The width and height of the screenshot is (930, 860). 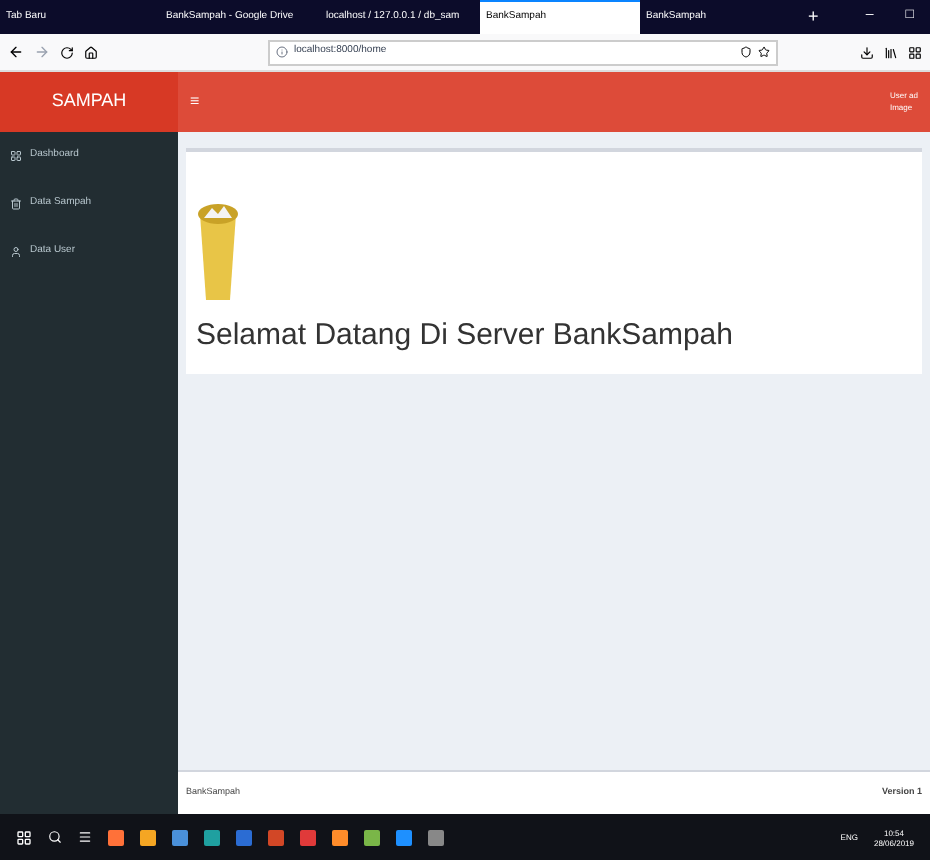 I want to click on reload-icon, so click(x=67, y=52).